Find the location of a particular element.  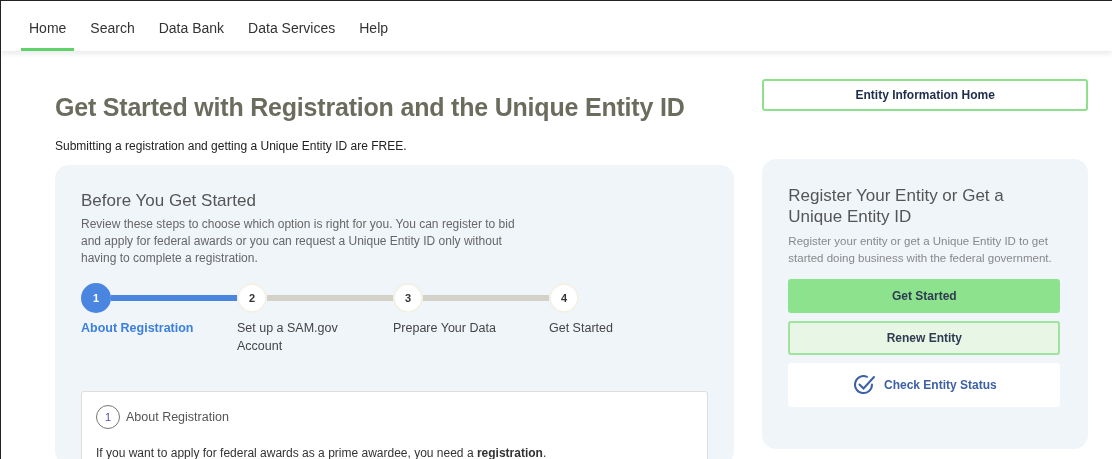

step-label: Prepare Your Data is located at coordinates (458, 328).